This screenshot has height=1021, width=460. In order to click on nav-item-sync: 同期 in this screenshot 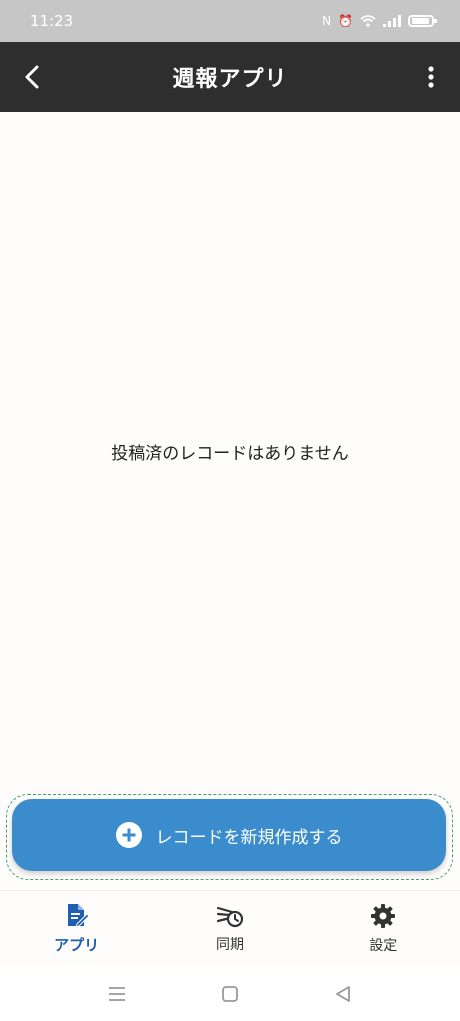, I will do `click(229, 928)`.